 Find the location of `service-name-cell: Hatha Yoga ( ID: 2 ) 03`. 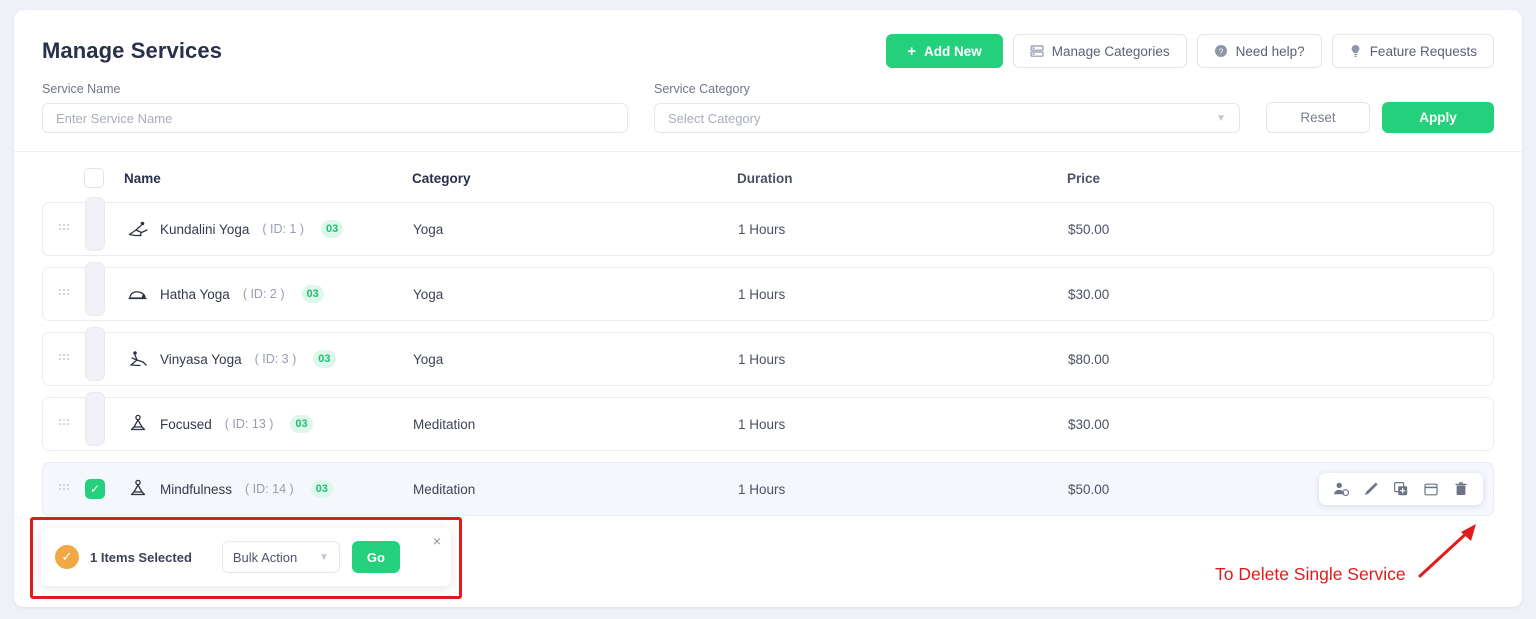

service-name-cell: Hatha Yoga ( ID: 2 ) 03 is located at coordinates (269, 294).